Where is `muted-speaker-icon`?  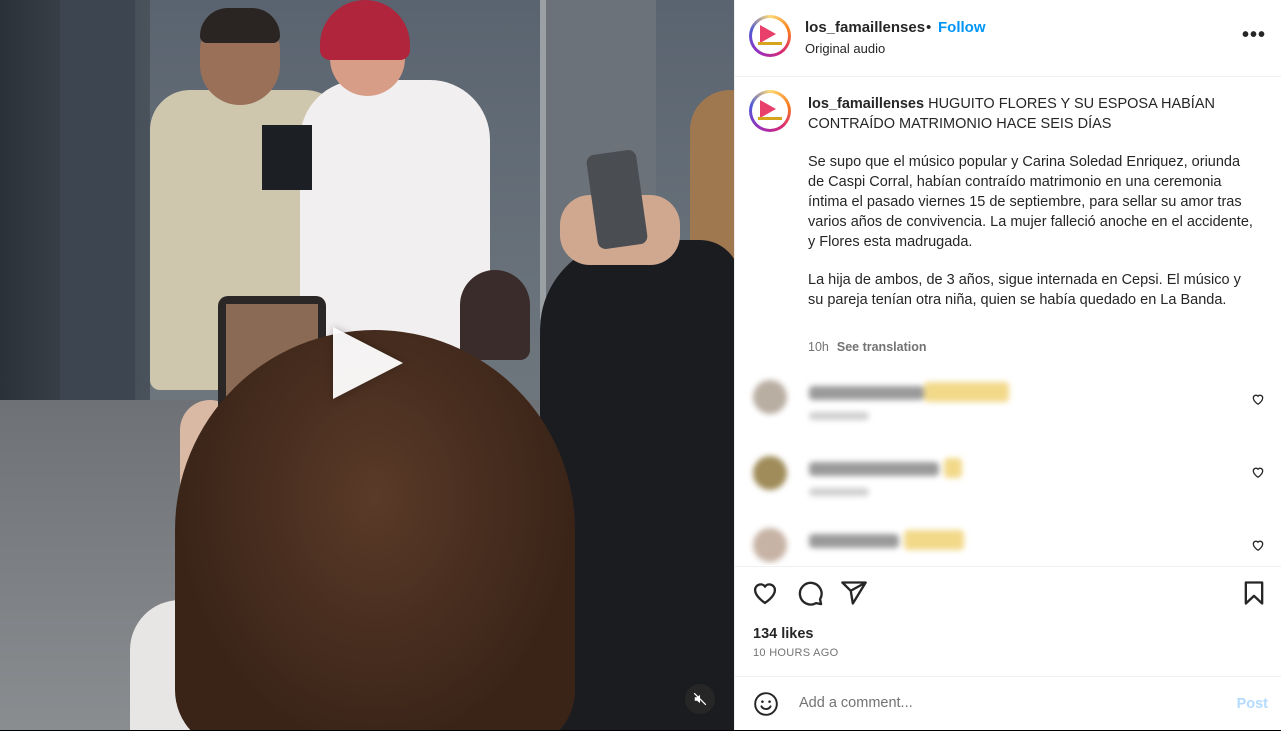 muted-speaker-icon is located at coordinates (700, 699).